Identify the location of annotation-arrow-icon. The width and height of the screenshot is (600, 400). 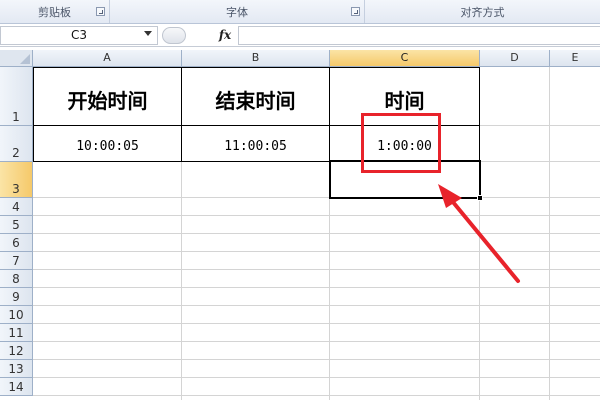
(479, 233).